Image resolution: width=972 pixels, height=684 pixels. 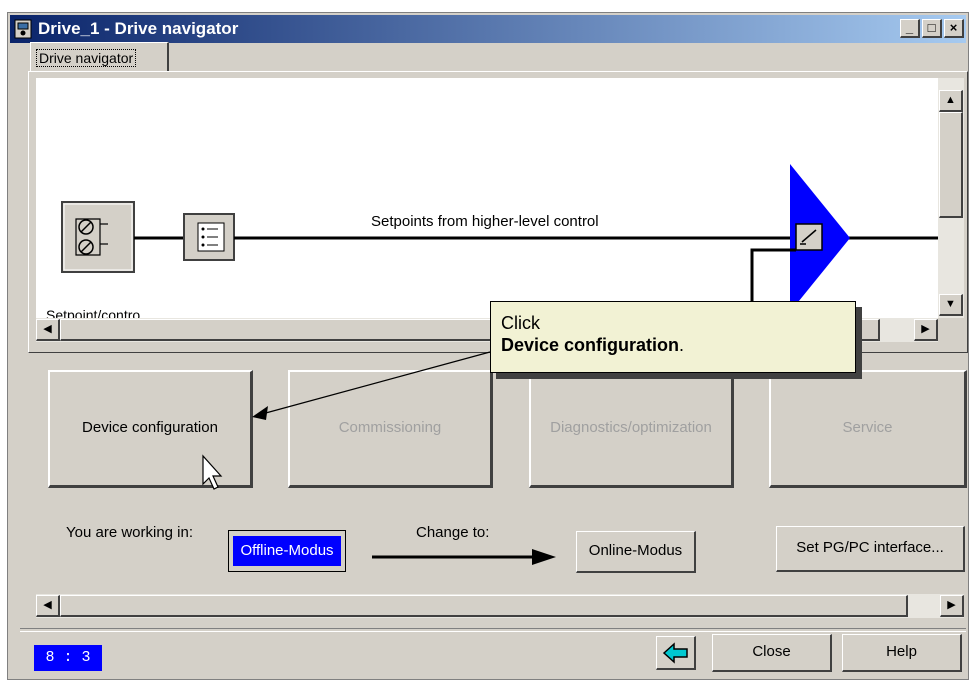 I want to click on tab-drive-navigator: Drive navigator, so click(x=99, y=57).